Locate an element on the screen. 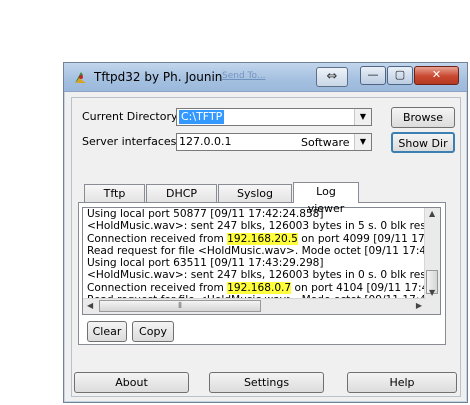 Image resolution: width=470 pixels, height=405 pixels. help-button: Help is located at coordinates (402, 382).